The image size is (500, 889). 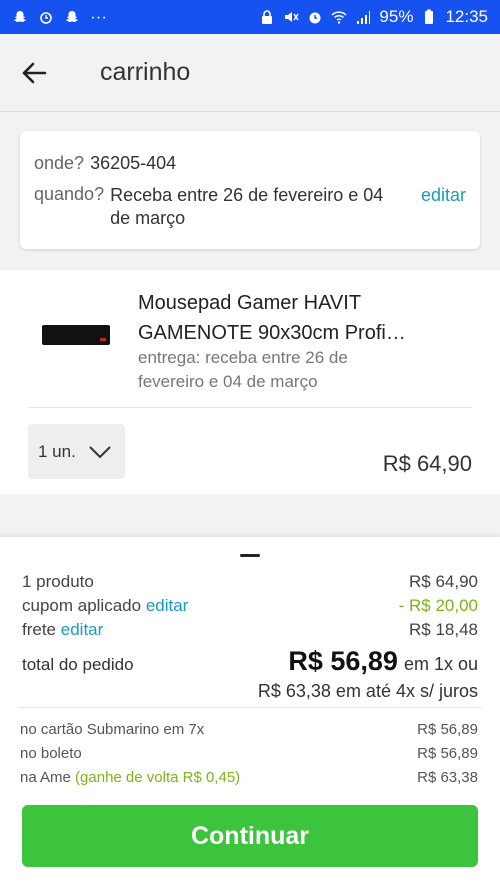 What do you see at coordinates (39, 629) in the screenshot?
I see `shipping-label: frete` at bounding box center [39, 629].